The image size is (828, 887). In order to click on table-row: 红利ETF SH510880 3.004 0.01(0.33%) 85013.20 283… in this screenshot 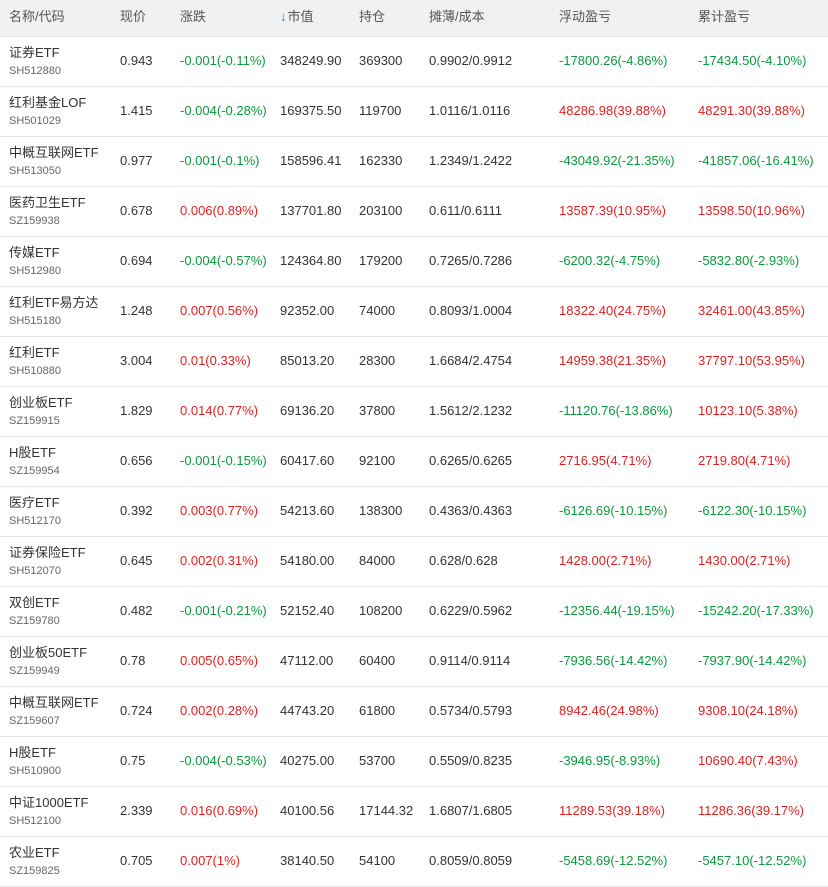, I will do `click(414, 362)`.